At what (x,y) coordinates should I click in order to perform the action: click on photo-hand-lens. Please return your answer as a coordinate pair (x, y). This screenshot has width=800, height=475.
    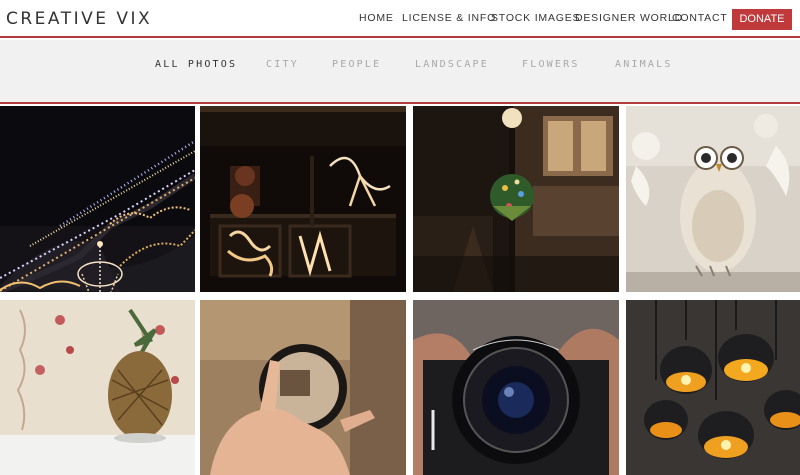
    Looking at the image, I should click on (303, 387).